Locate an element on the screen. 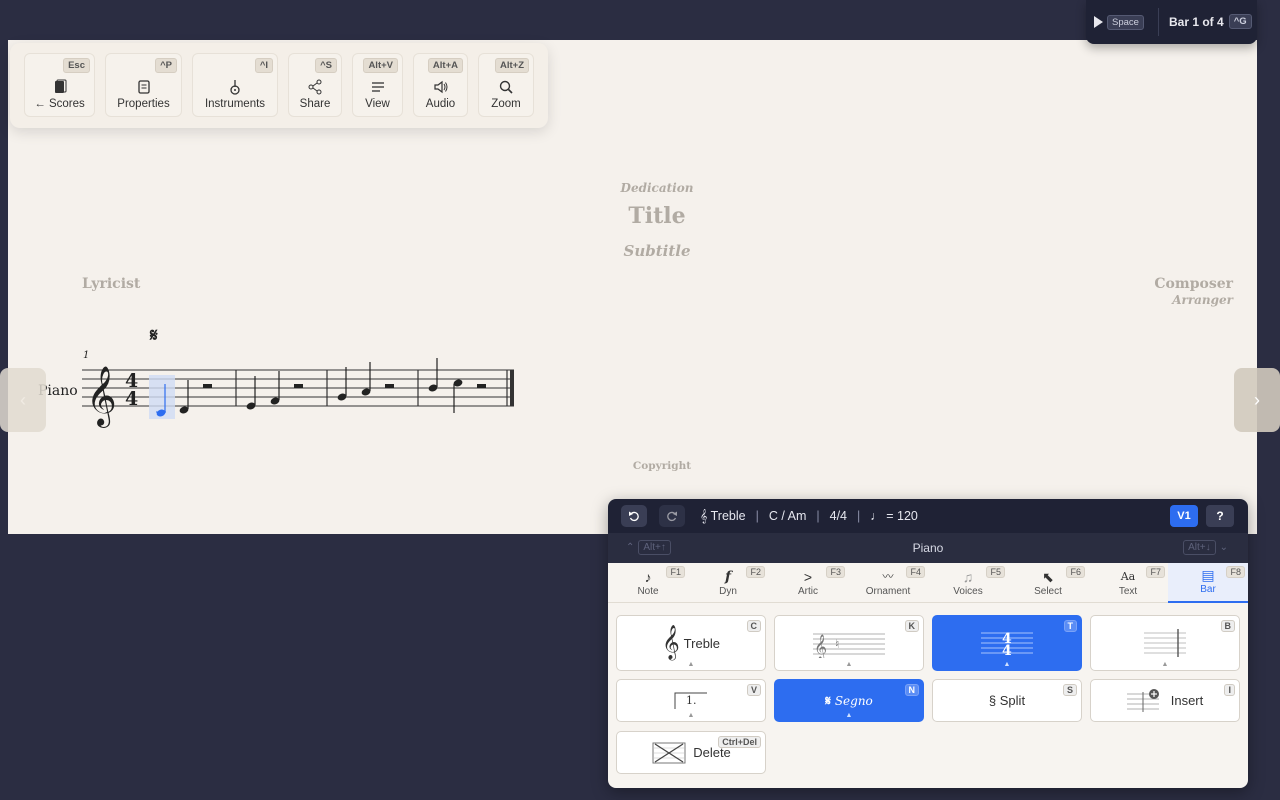  zoom-icon is located at coordinates (506, 87).